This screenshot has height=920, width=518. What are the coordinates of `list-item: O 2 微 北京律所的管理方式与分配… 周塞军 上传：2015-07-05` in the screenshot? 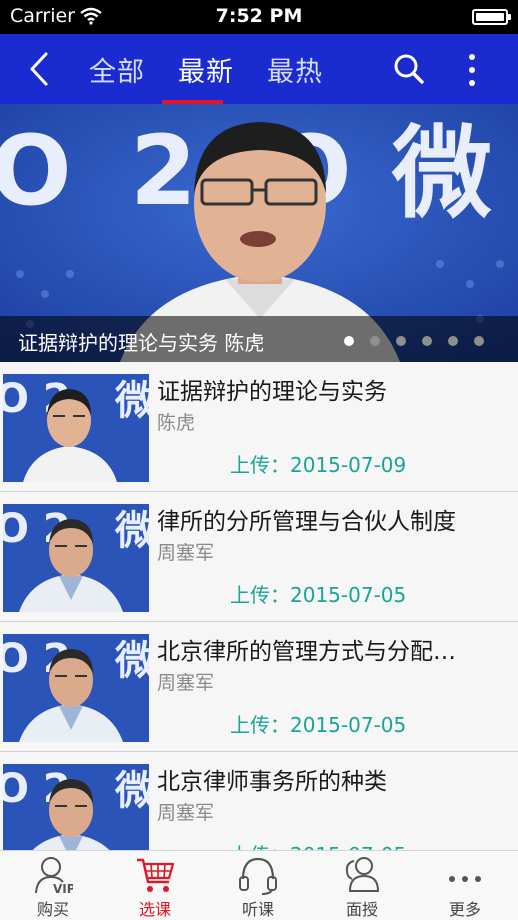 It's located at (259, 687).